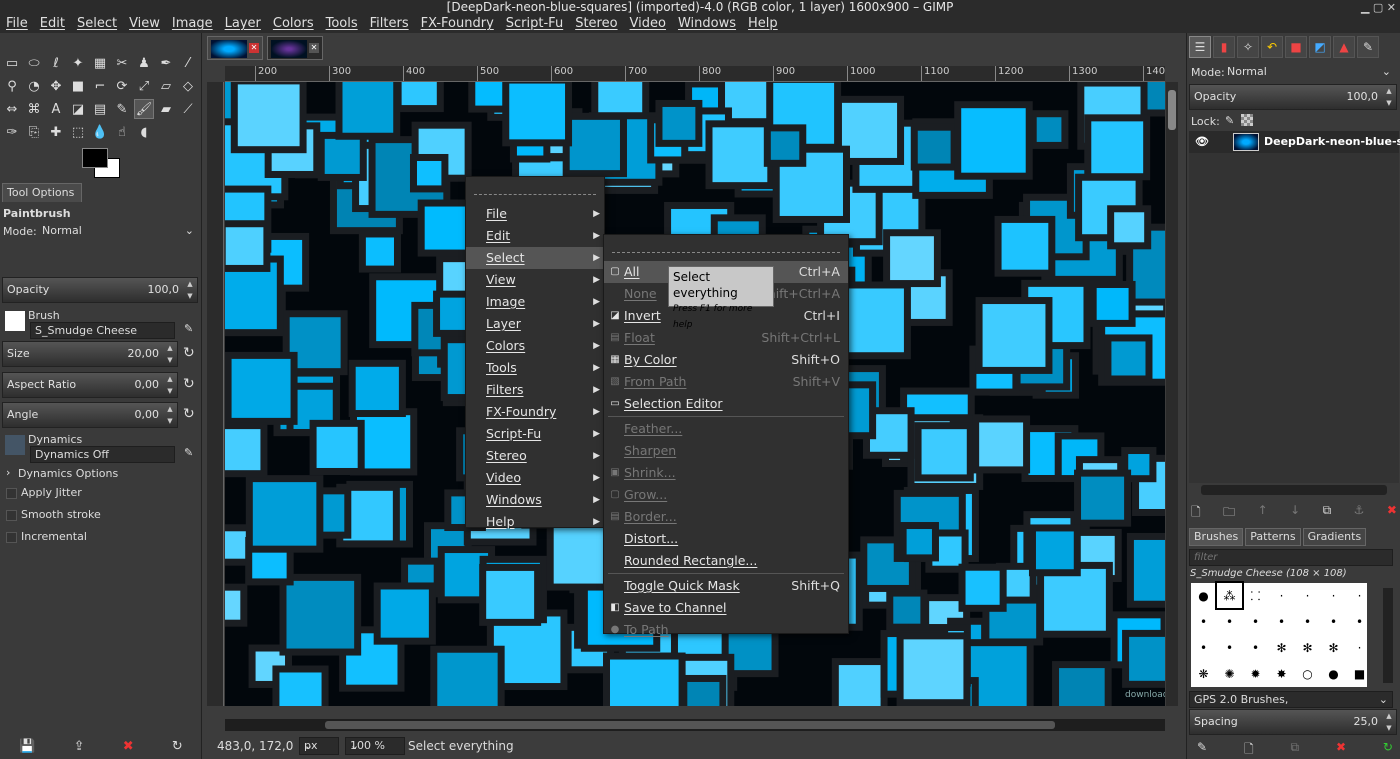  Describe the element at coordinates (1392, 513) in the screenshot. I see `delete-layer-icon: ✖` at that location.